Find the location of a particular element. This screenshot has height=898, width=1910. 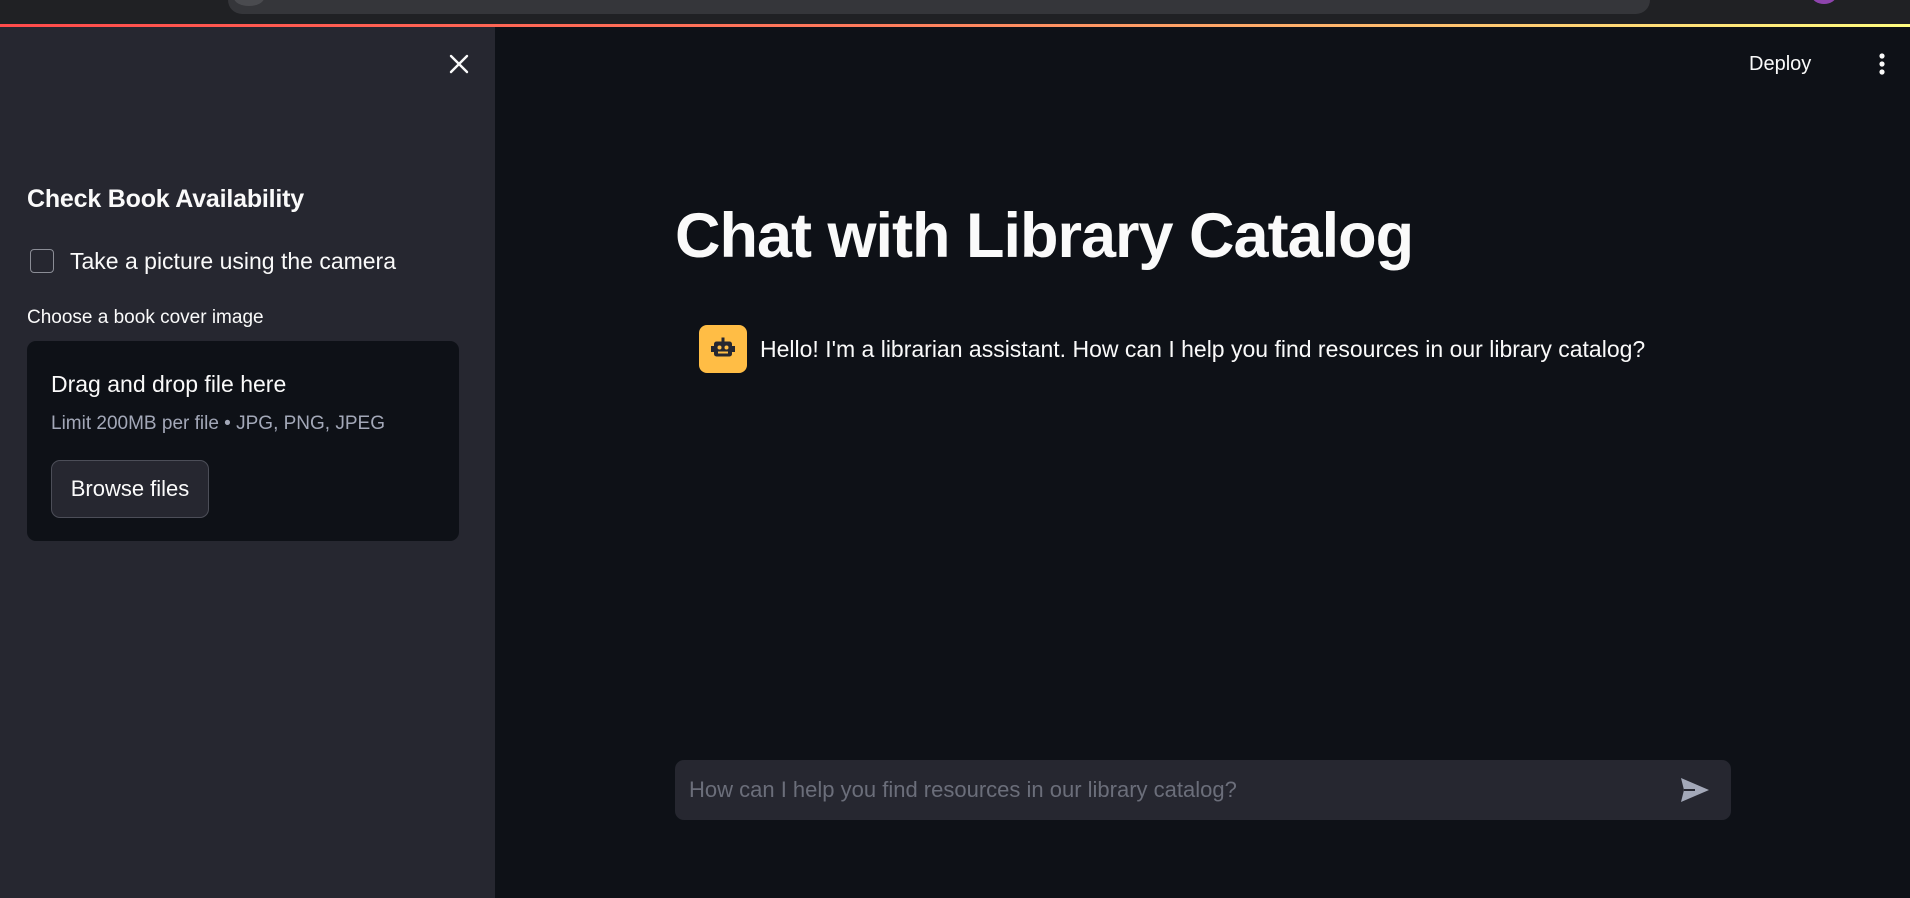

camera-checkbox-label: Take a picture using the camera is located at coordinates (233, 261).